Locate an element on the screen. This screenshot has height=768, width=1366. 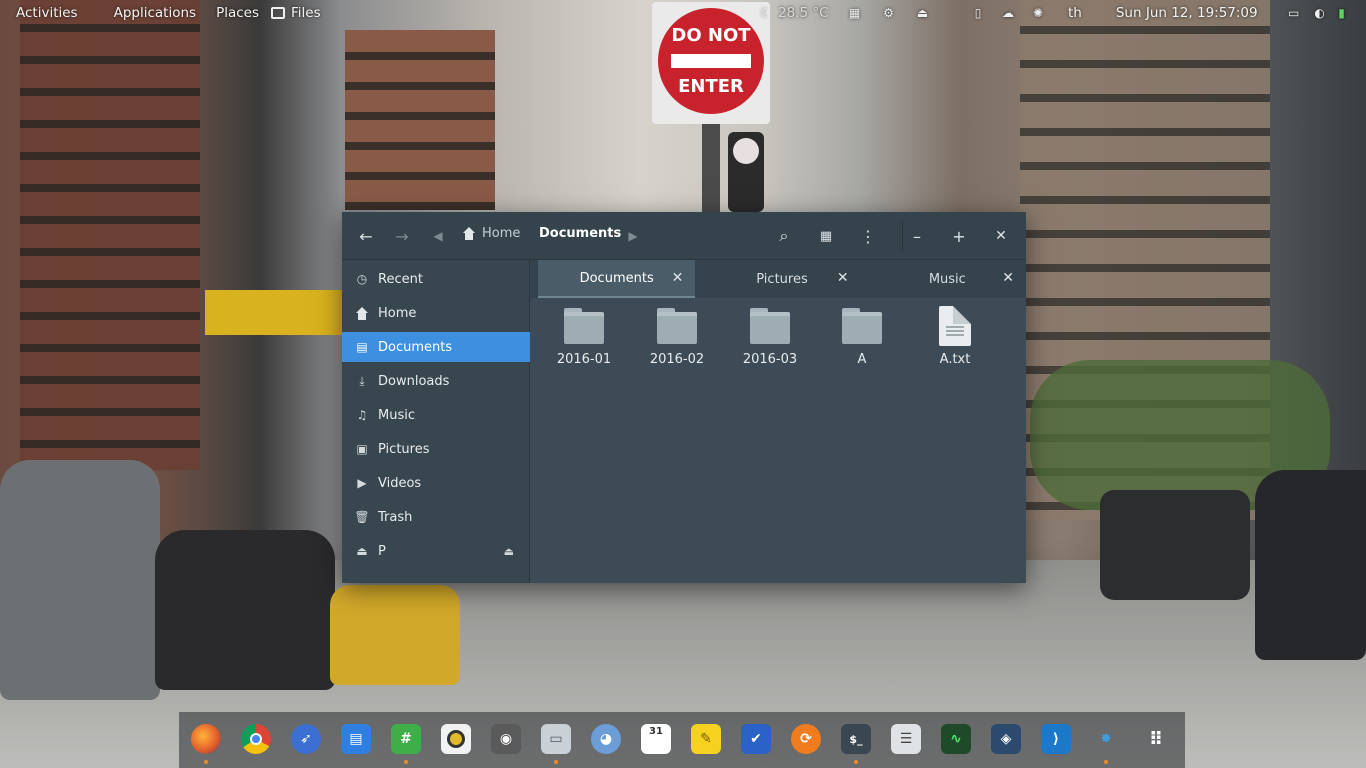
breadcrumb-current-label: Documents is located at coordinates (580, 233).